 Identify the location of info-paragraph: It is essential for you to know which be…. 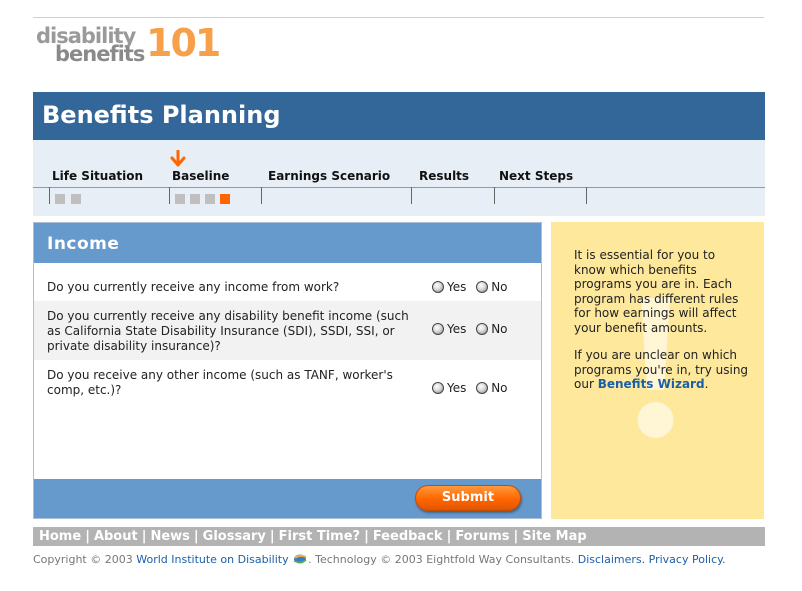
(656, 291).